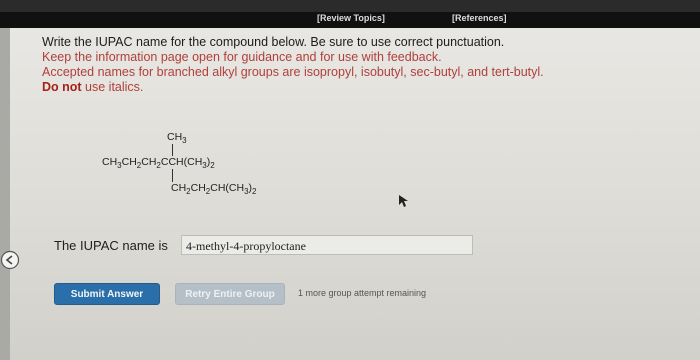  What do you see at coordinates (107, 294) in the screenshot?
I see `submit-answer-button: Submit Answer` at bounding box center [107, 294].